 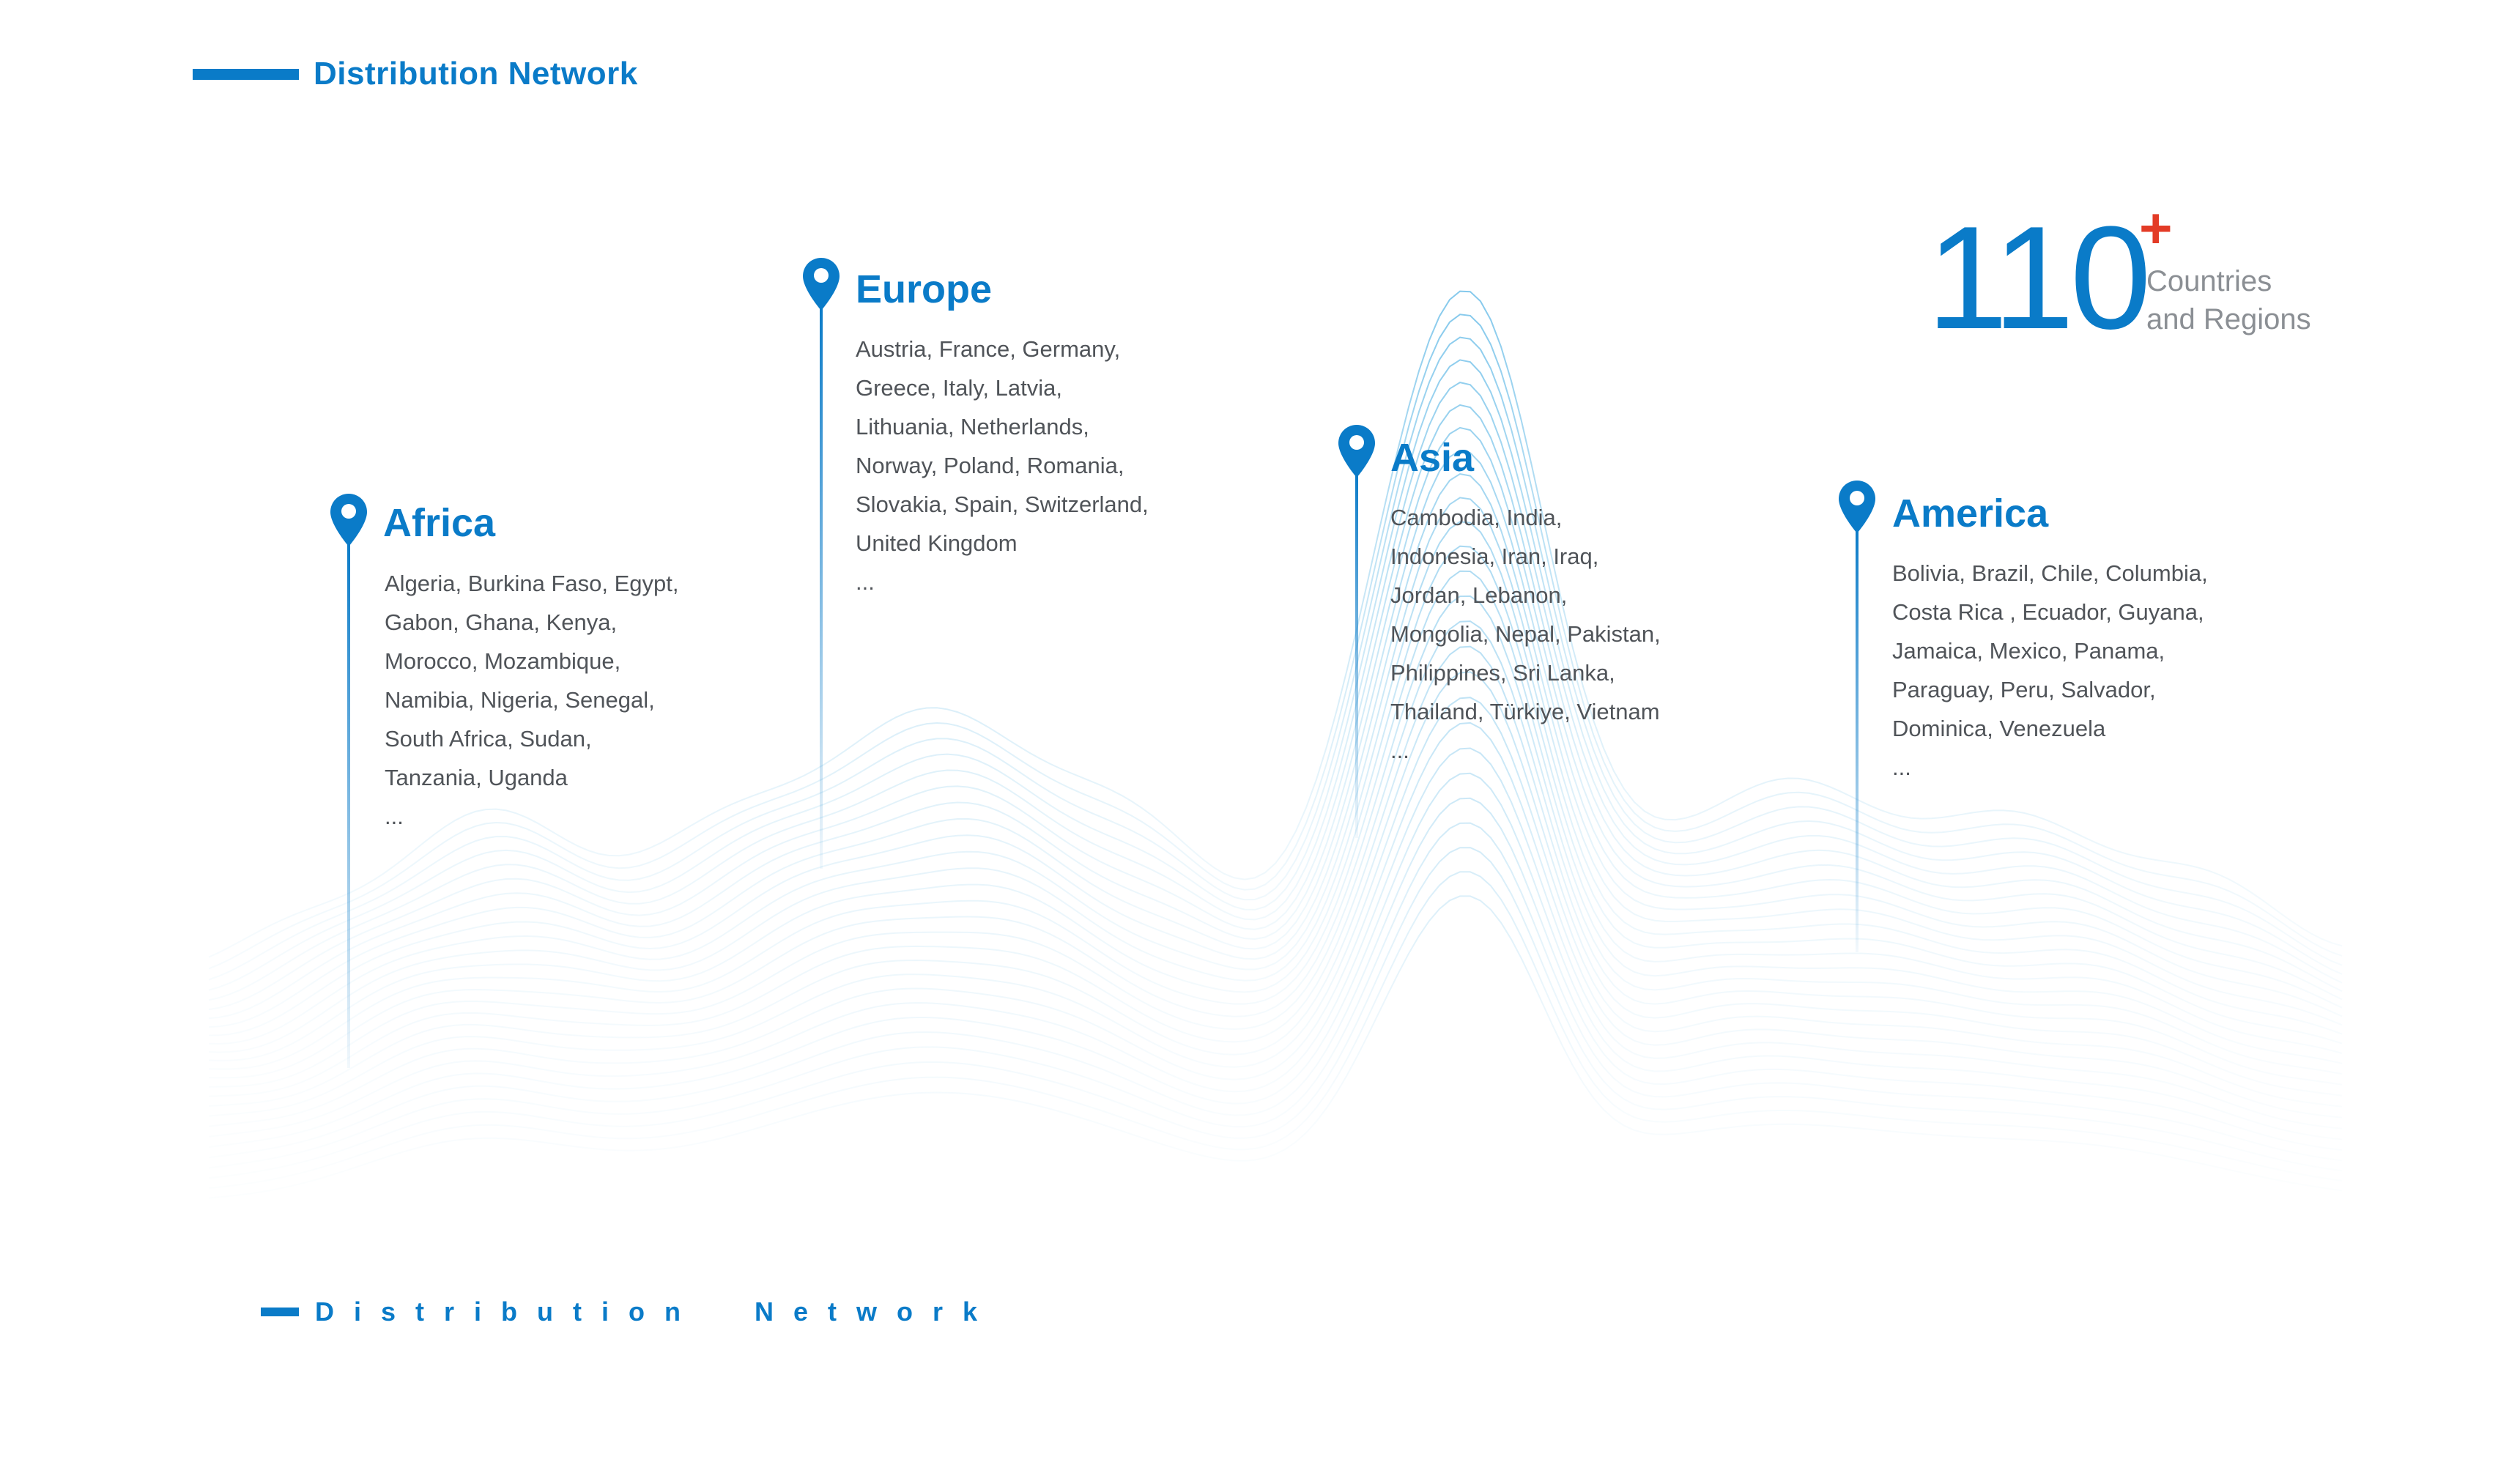 I want to click on country-line: Cambodia, India,, so click(x=1476, y=518).